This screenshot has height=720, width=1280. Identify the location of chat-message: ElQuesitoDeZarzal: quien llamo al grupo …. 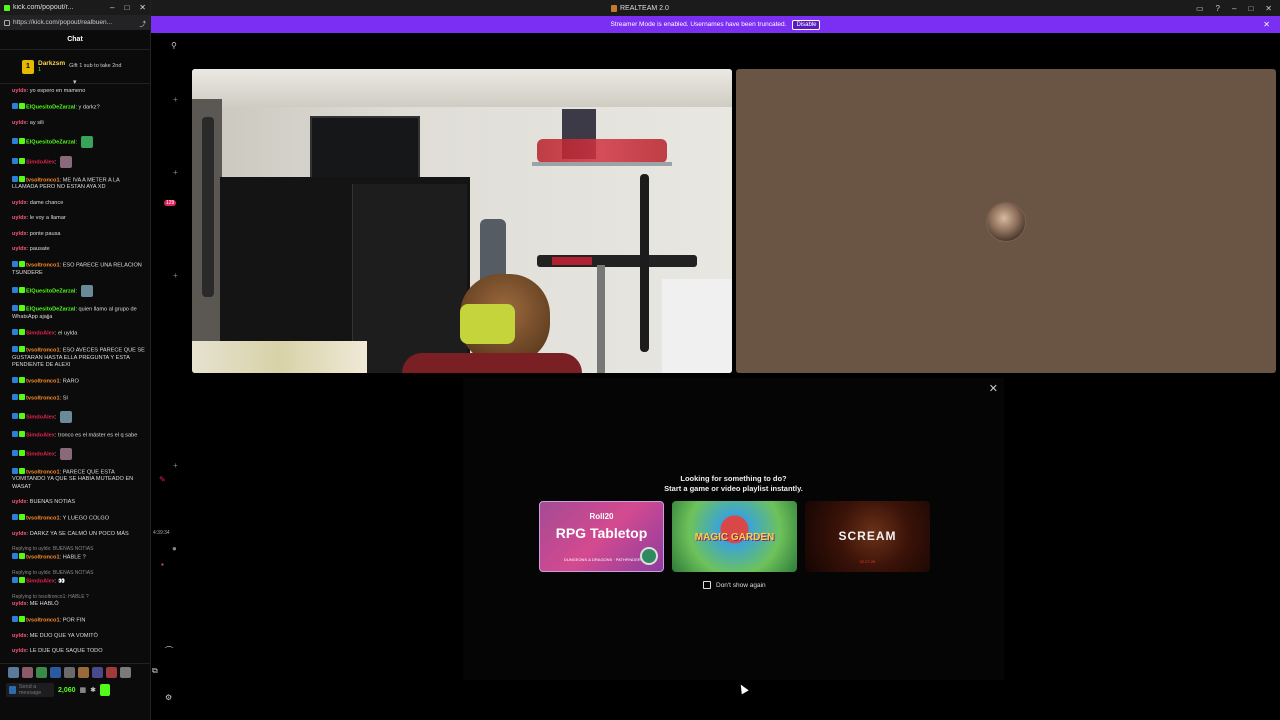
(79, 313).